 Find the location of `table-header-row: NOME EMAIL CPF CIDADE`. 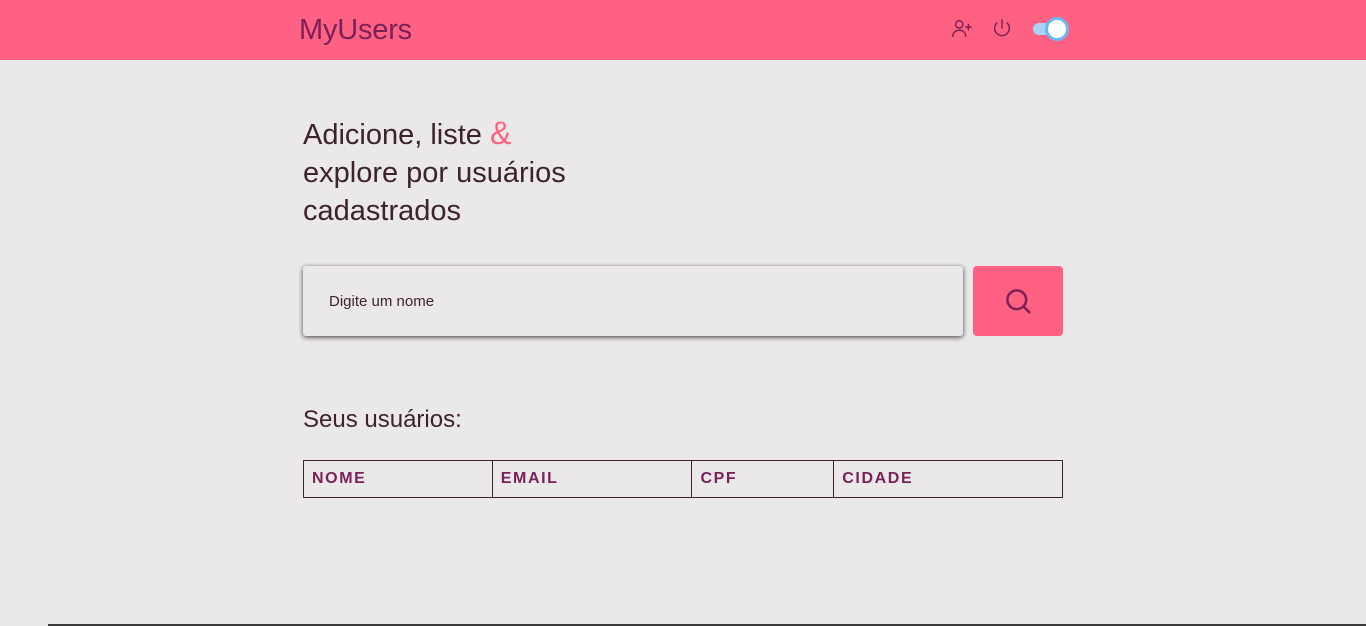

table-header-row: NOME EMAIL CPF CIDADE is located at coordinates (683, 479).